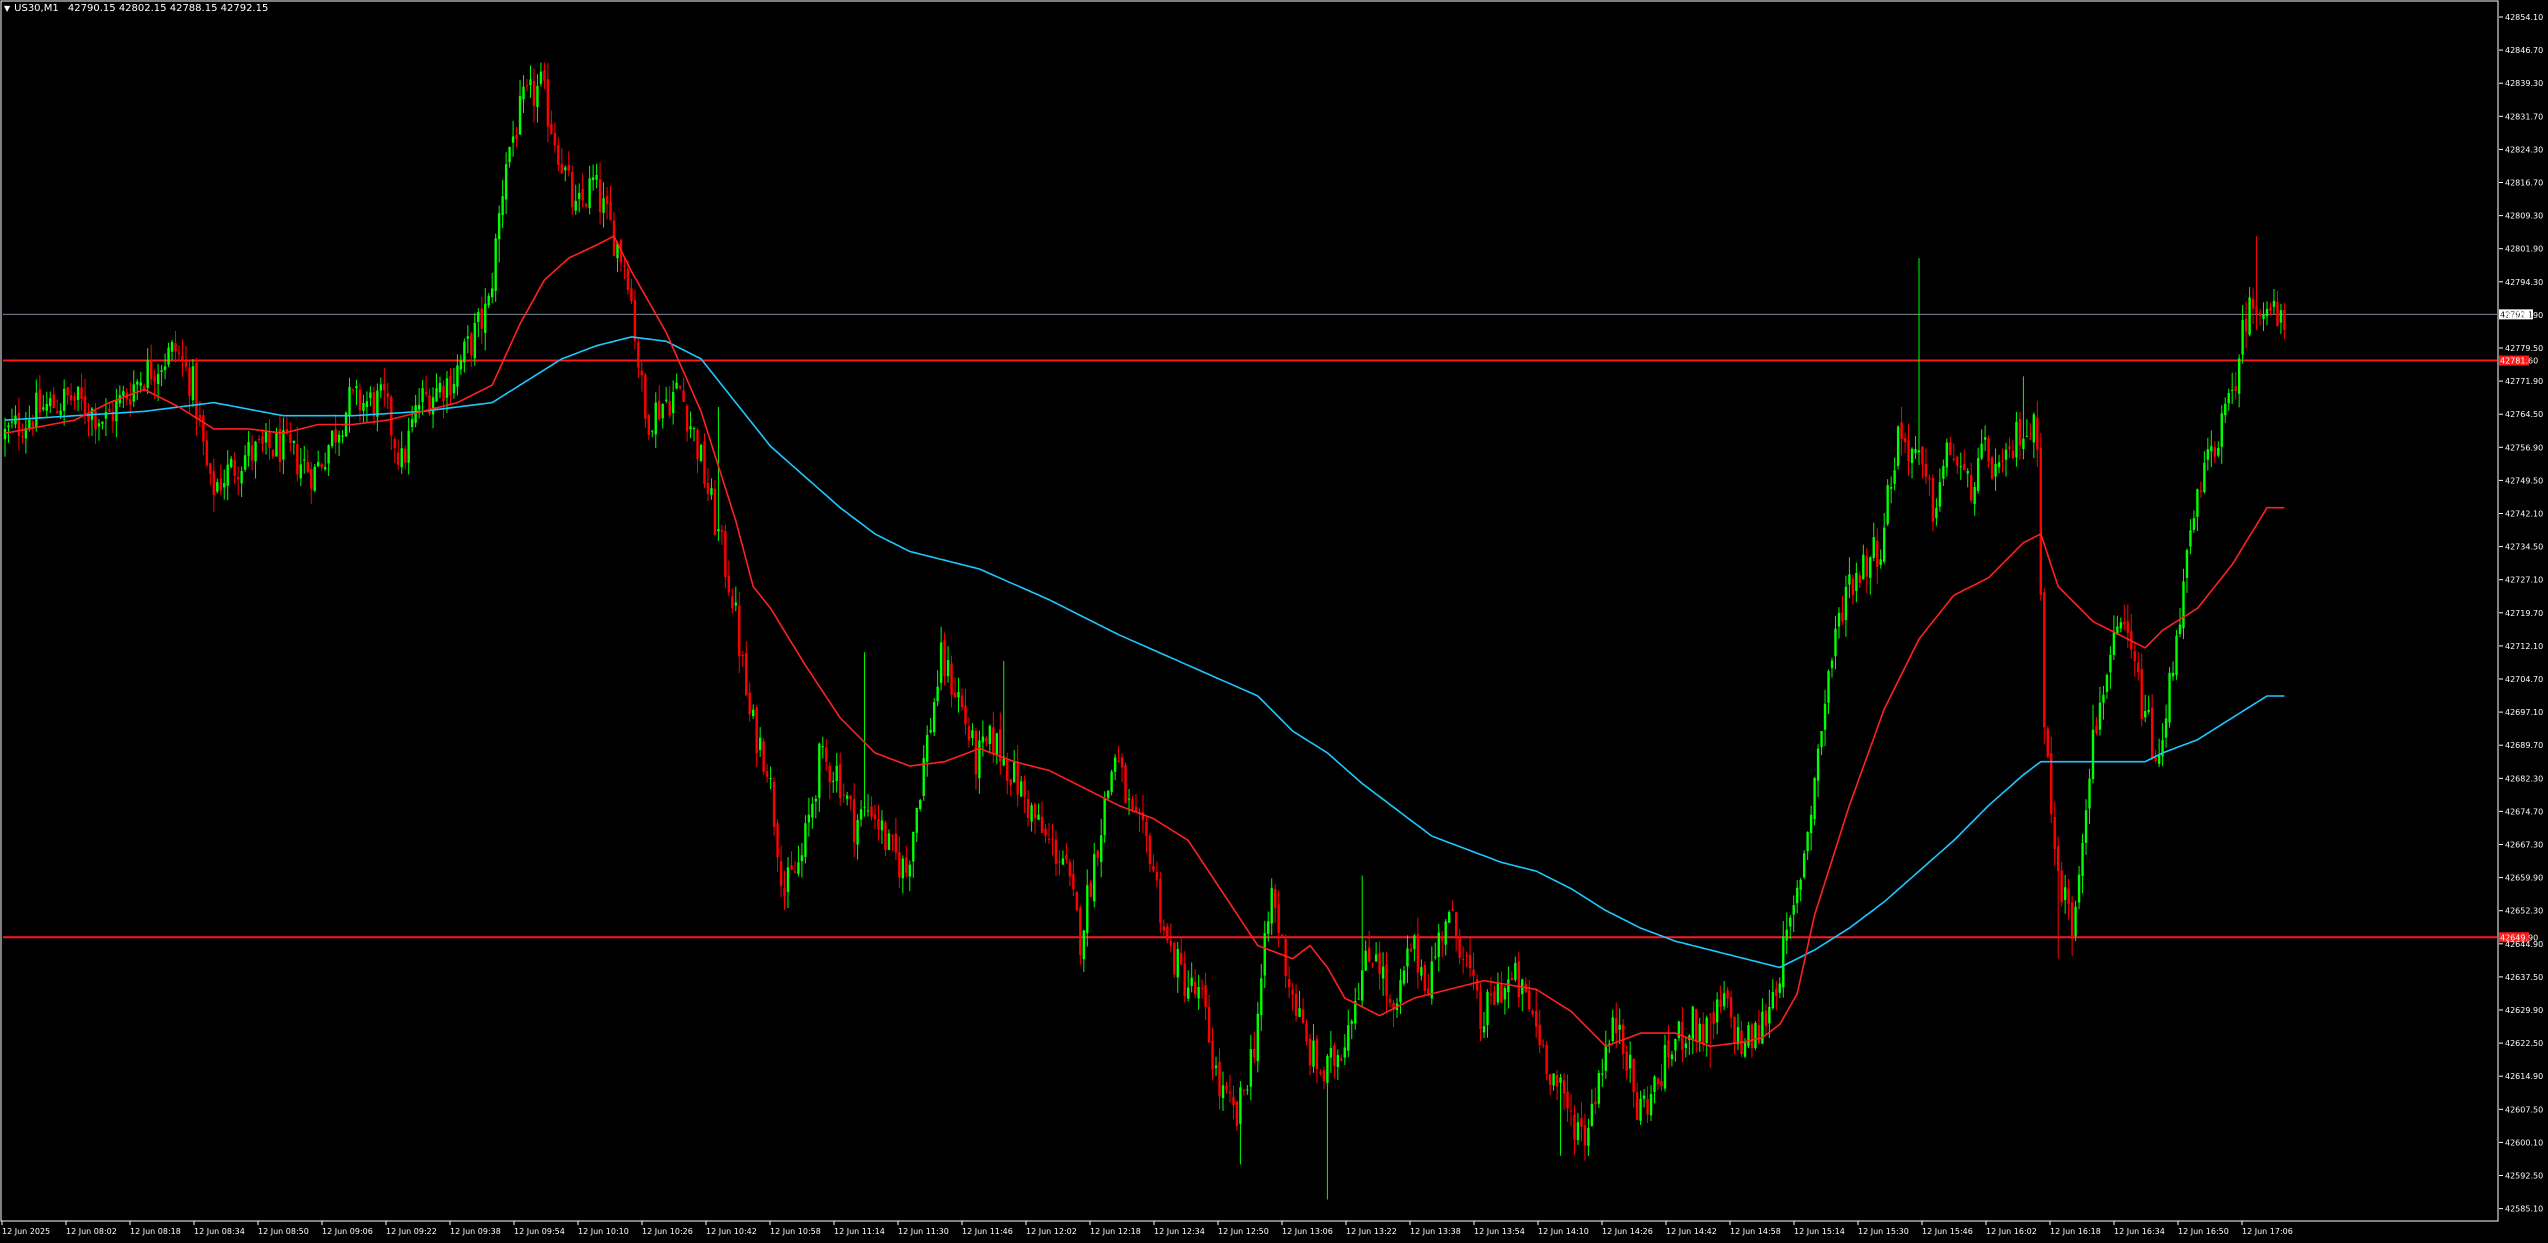 The height and width of the screenshot is (1243, 2548). What do you see at coordinates (2524, 580) in the screenshot?
I see `price-tick-label: 42727.10` at bounding box center [2524, 580].